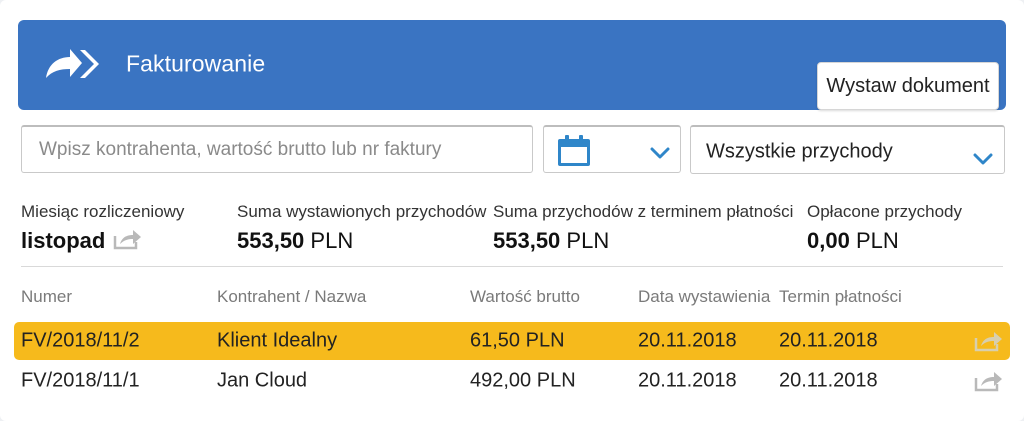 Image resolution: width=1024 pixels, height=421 pixels. I want to click on income-type-select: Wszystkie przychody, so click(847, 149).